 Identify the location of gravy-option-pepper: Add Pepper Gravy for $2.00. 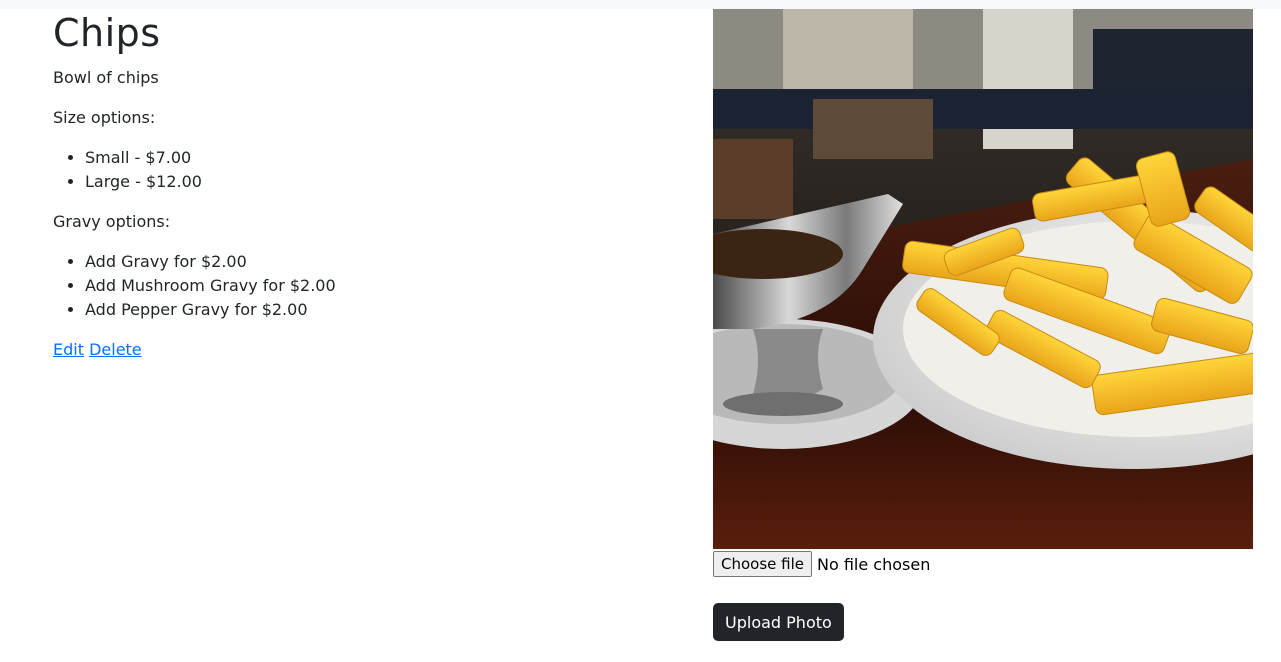
(379, 310).